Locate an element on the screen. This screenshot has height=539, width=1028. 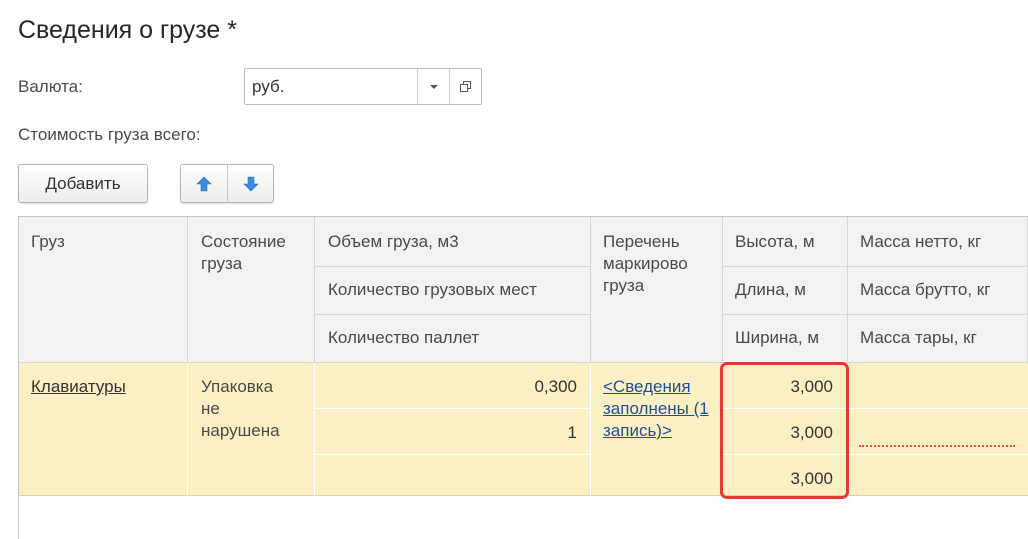
currency-value: руб. is located at coordinates (268, 87).